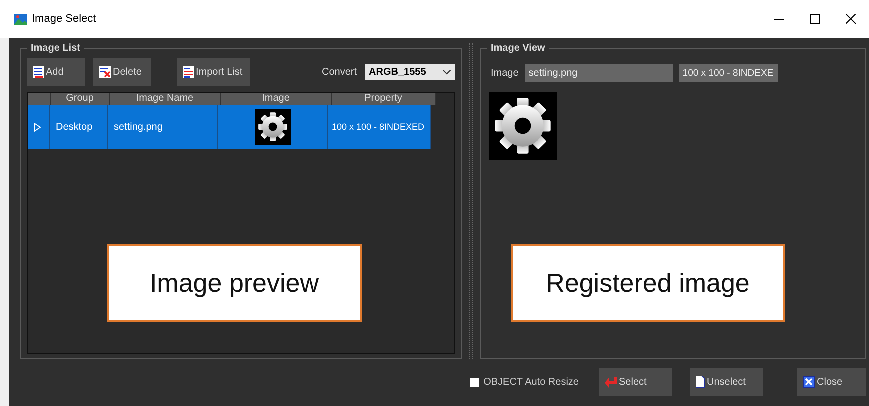 This screenshot has height=406, width=869. I want to click on table-cell: setting.png, so click(163, 127).